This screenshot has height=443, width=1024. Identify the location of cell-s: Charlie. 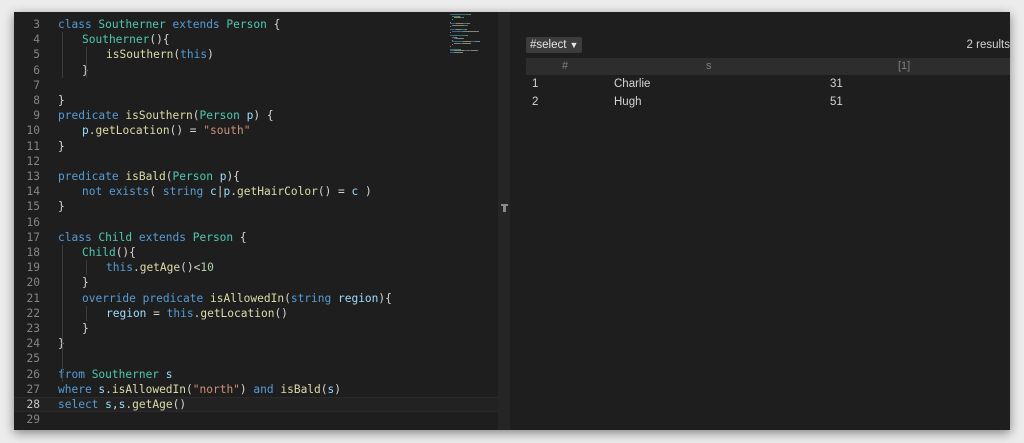
(632, 84).